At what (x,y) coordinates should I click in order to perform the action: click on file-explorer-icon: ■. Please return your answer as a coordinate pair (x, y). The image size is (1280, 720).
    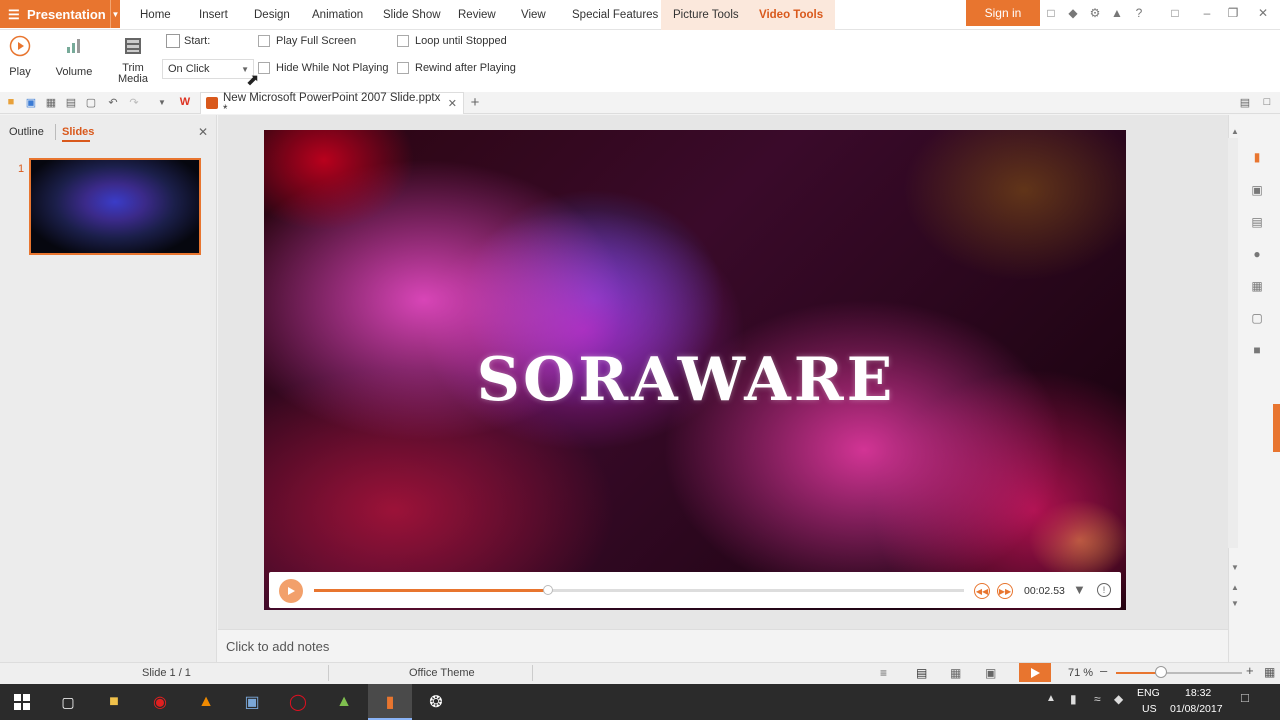
    Looking at the image, I should click on (114, 702).